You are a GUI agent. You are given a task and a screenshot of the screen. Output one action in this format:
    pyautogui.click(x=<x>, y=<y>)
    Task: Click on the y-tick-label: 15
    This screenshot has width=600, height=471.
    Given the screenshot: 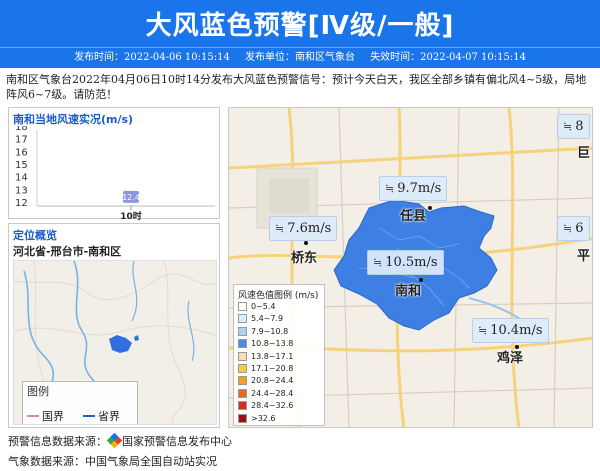 What is the action you would take?
    pyautogui.click(x=21, y=165)
    